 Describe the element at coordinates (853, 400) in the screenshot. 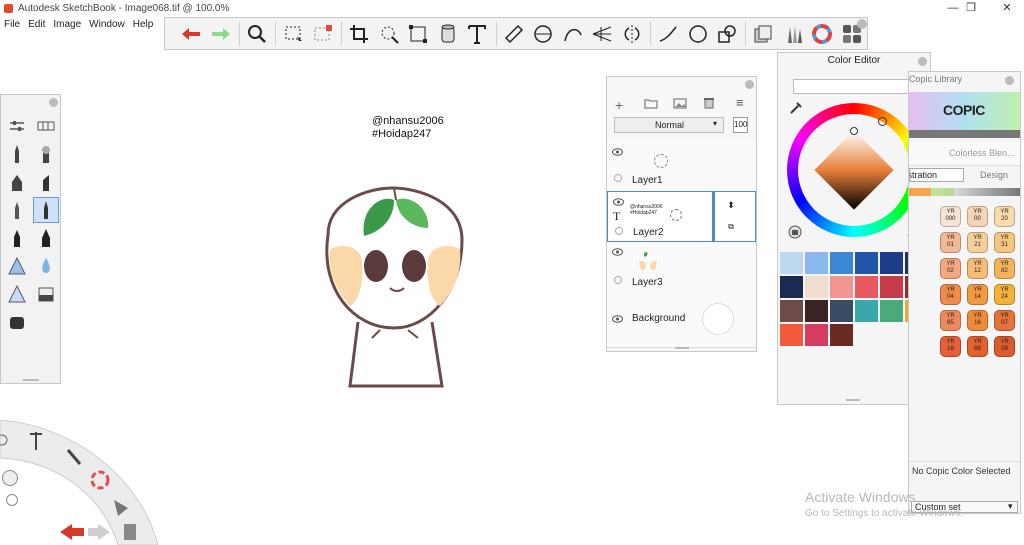

I see `color-editor-resize-handle` at that location.